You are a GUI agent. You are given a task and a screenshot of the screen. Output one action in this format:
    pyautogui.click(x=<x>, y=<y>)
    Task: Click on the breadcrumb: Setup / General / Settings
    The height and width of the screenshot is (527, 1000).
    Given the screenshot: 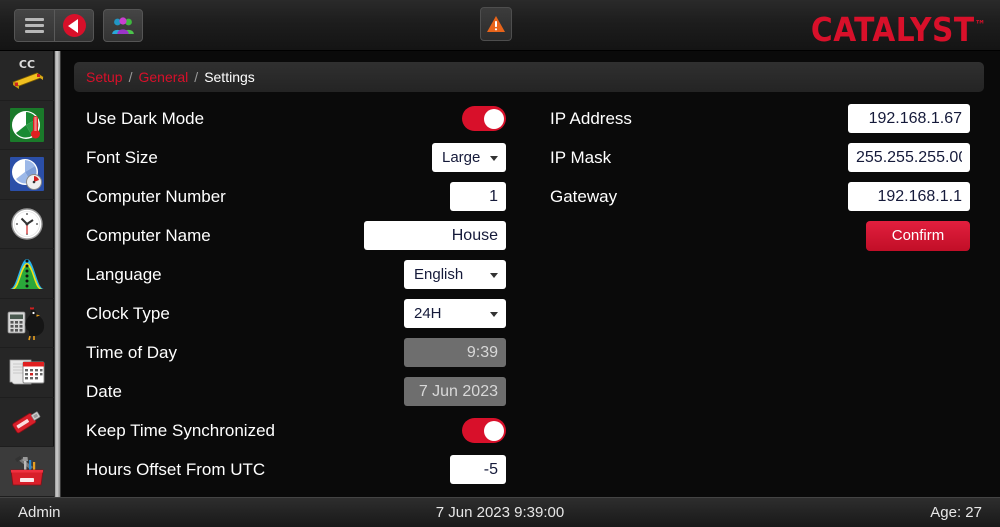 What is the action you would take?
    pyautogui.click(x=529, y=77)
    